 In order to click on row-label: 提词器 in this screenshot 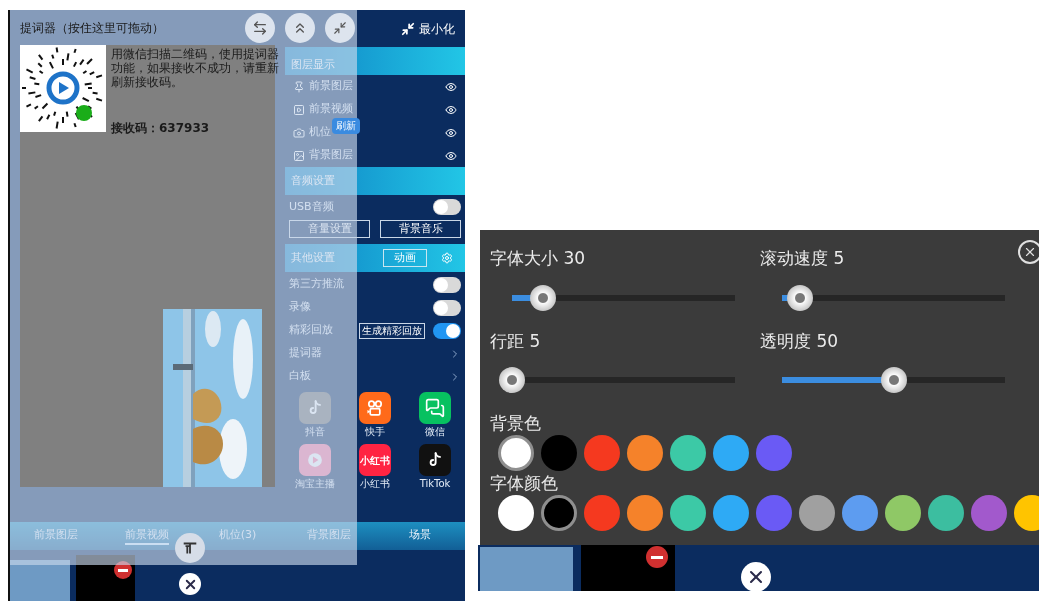, I will do `click(305, 353)`.